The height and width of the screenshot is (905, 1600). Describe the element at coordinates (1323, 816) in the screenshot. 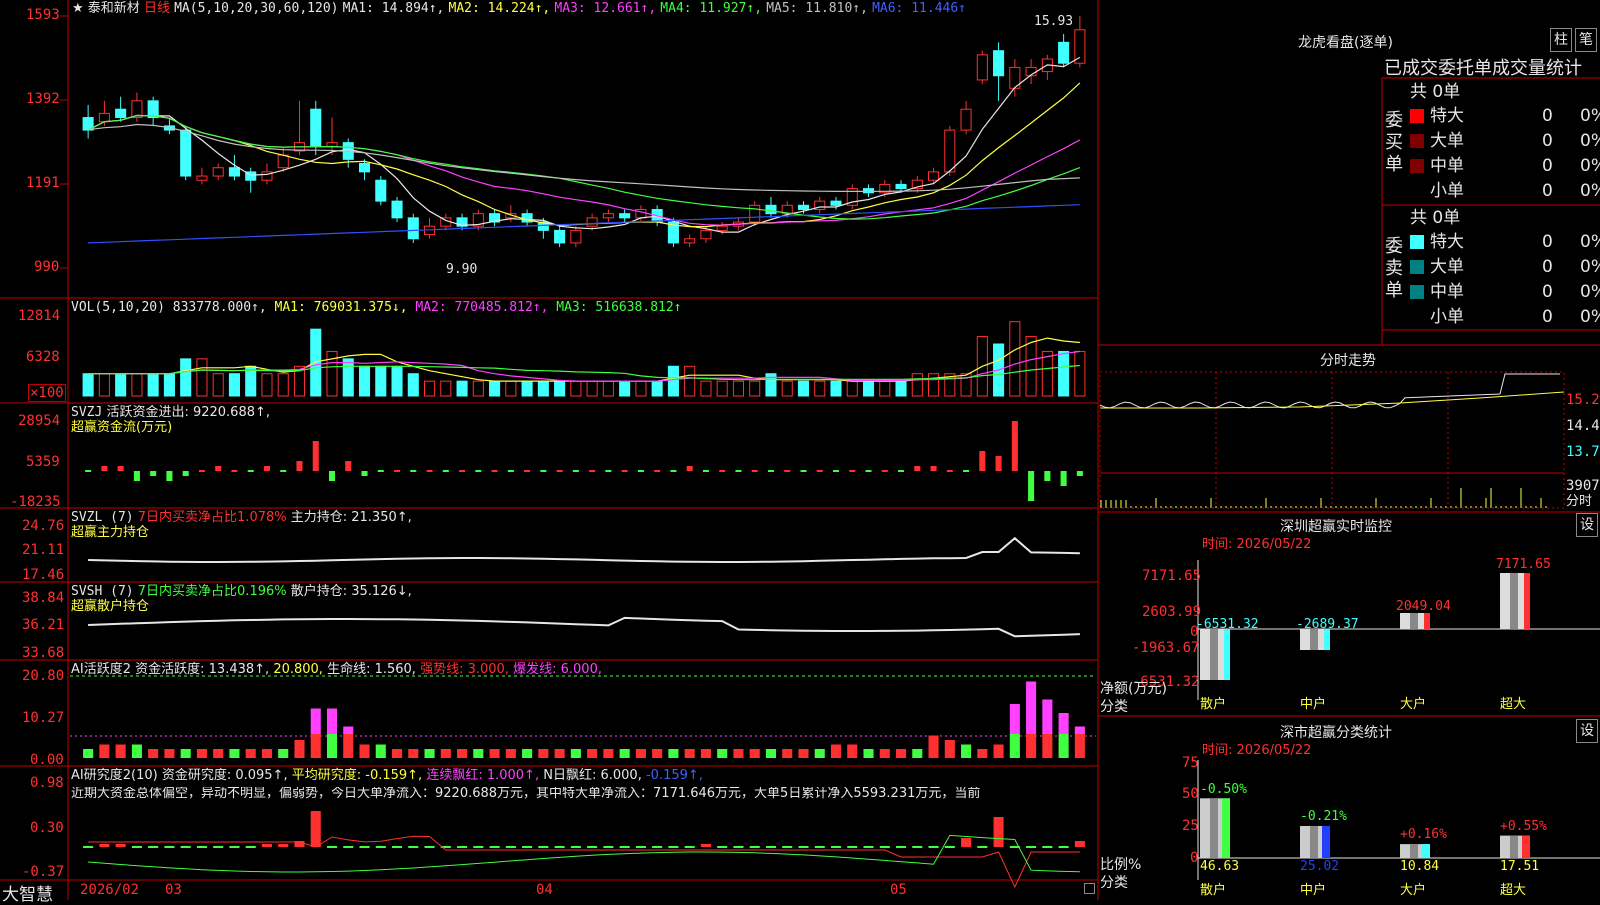

I see `classify-pct-label: -0.21%` at that location.